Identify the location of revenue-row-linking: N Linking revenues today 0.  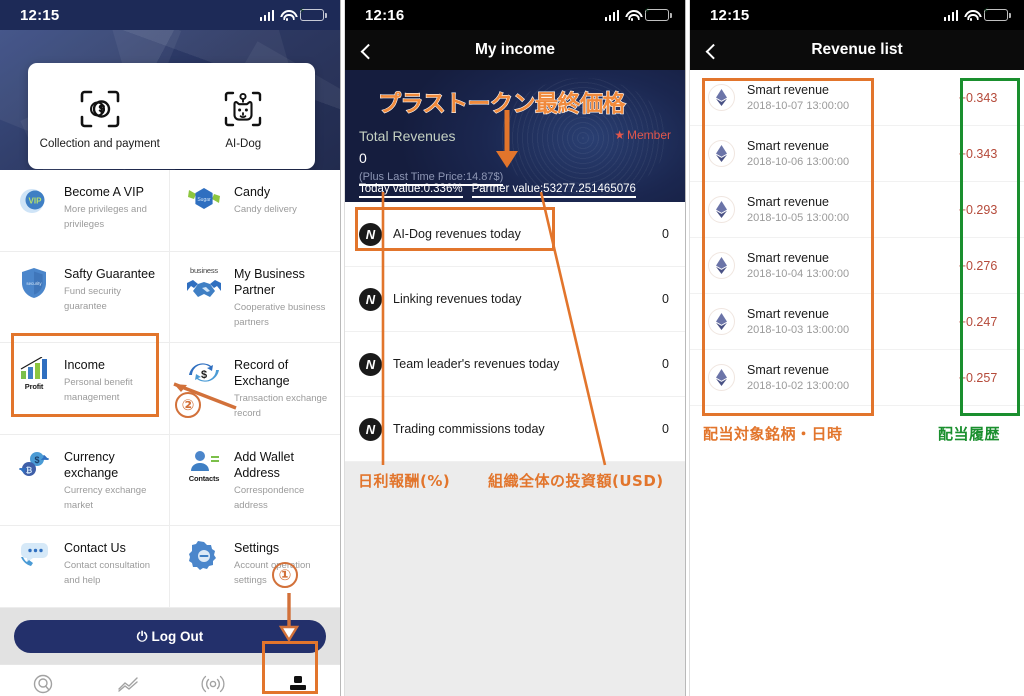
(515, 299).